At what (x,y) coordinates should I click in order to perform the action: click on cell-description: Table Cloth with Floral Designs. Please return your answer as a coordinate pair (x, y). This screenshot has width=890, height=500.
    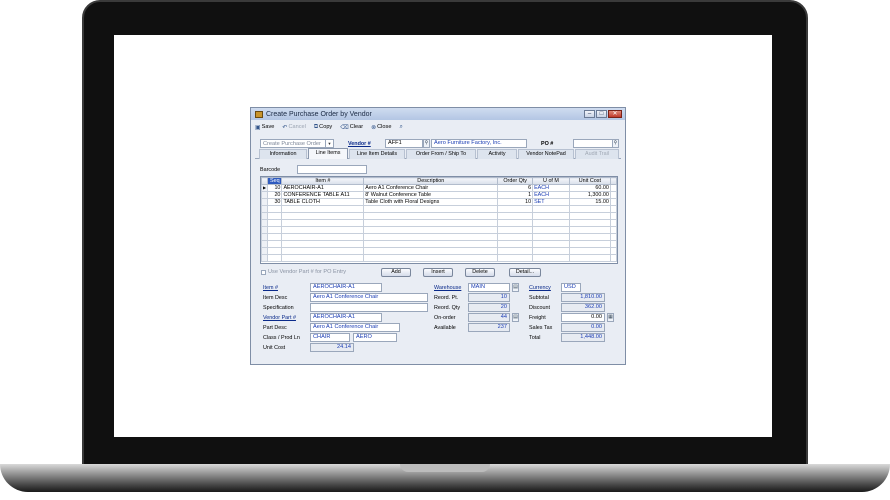
    Looking at the image, I should click on (431, 202).